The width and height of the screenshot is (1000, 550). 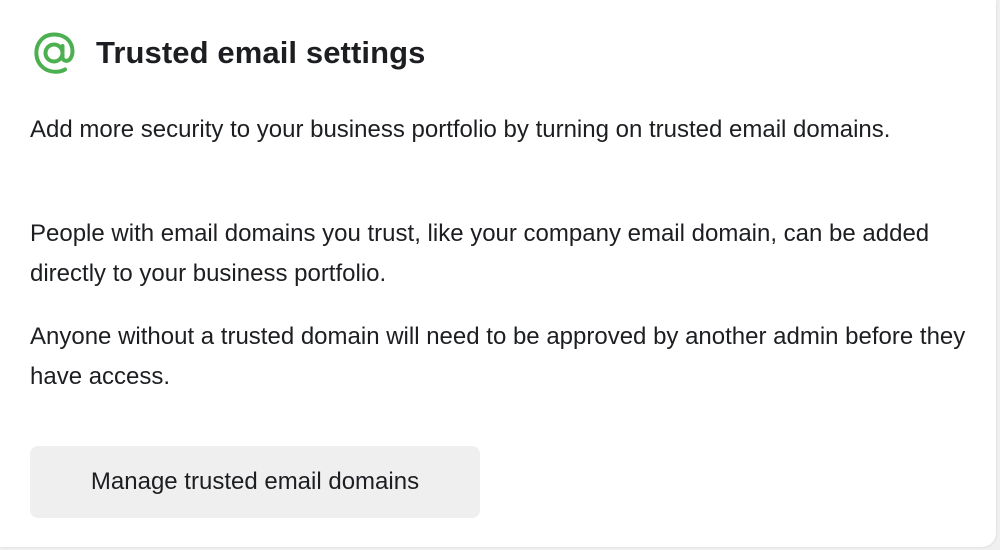 I want to click on card-header: Trusted email settings, so click(x=228, y=53).